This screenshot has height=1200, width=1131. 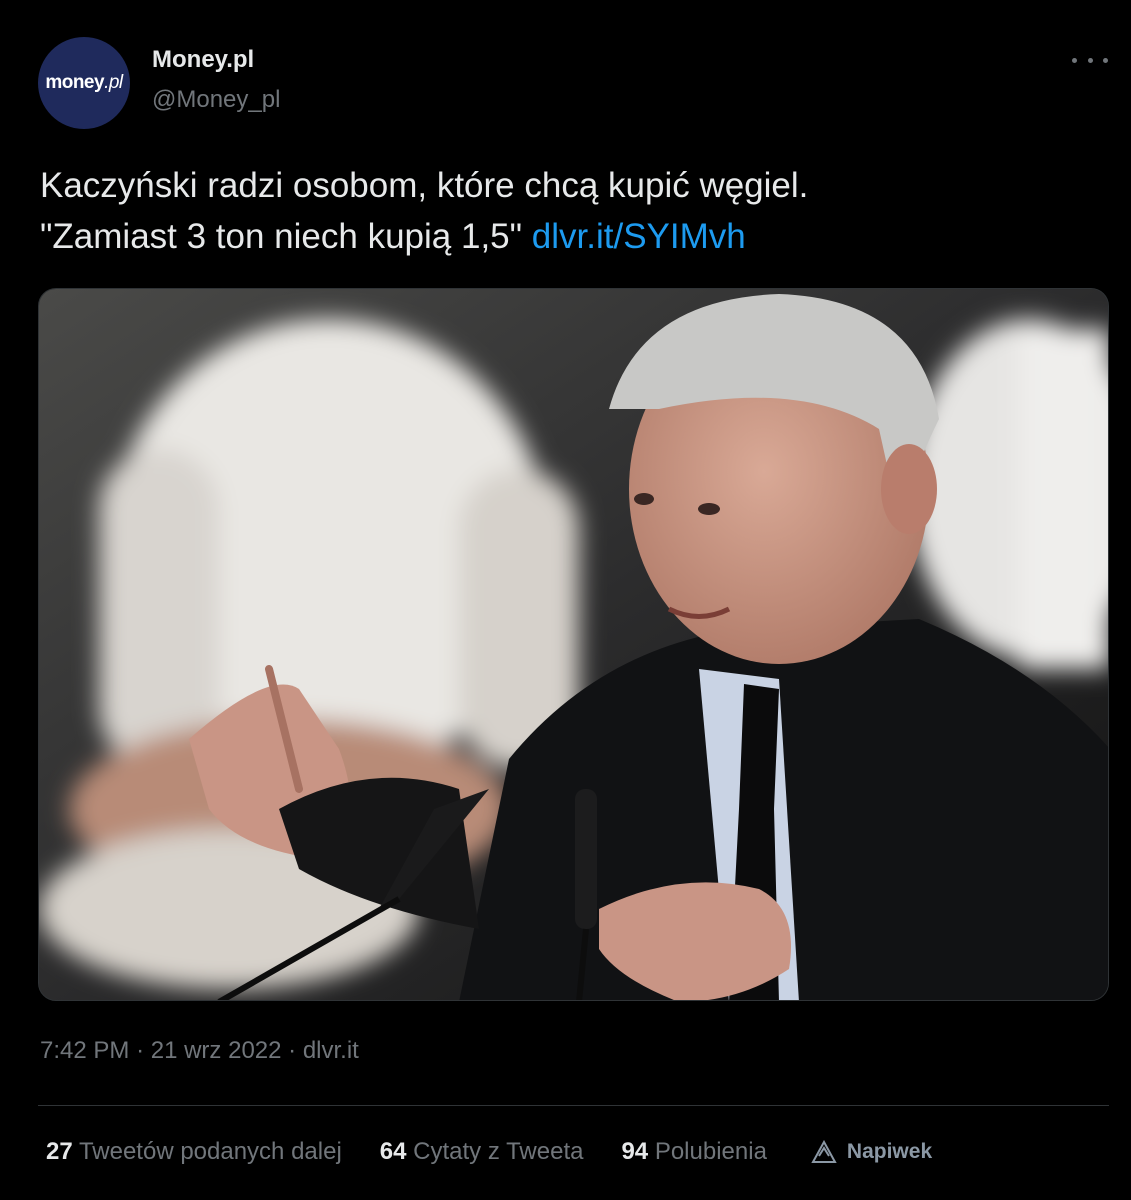 I want to click on retweets-stat: 27 Tweetów podanych dalej, so click(x=194, y=1152).